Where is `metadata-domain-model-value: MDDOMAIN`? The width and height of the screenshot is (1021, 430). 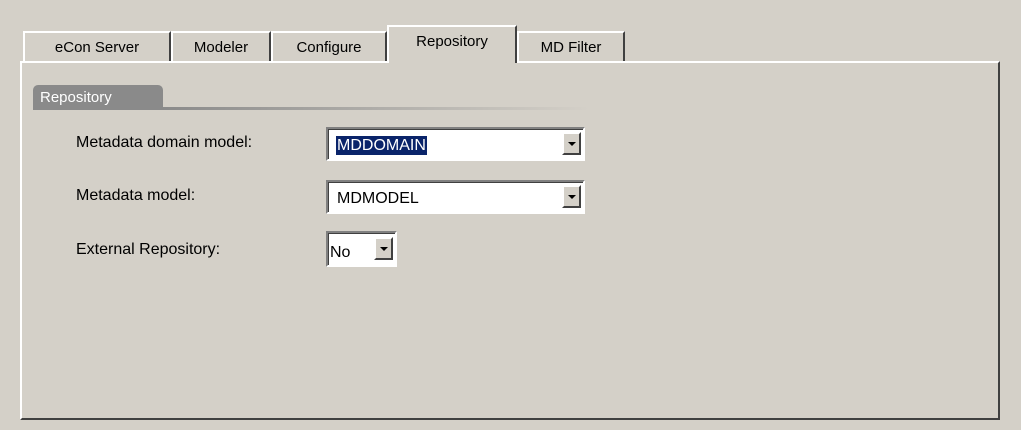 metadata-domain-model-value: MDDOMAIN is located at coordinates (381, 145).